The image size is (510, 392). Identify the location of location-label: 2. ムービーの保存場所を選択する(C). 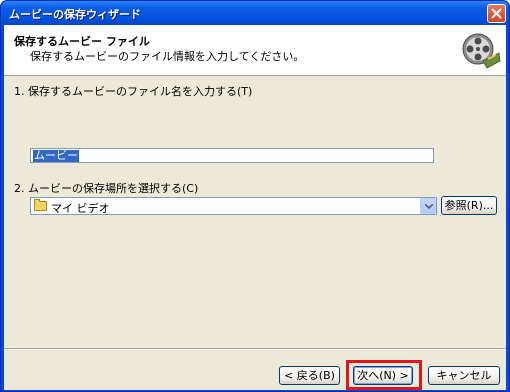
(106, 188).